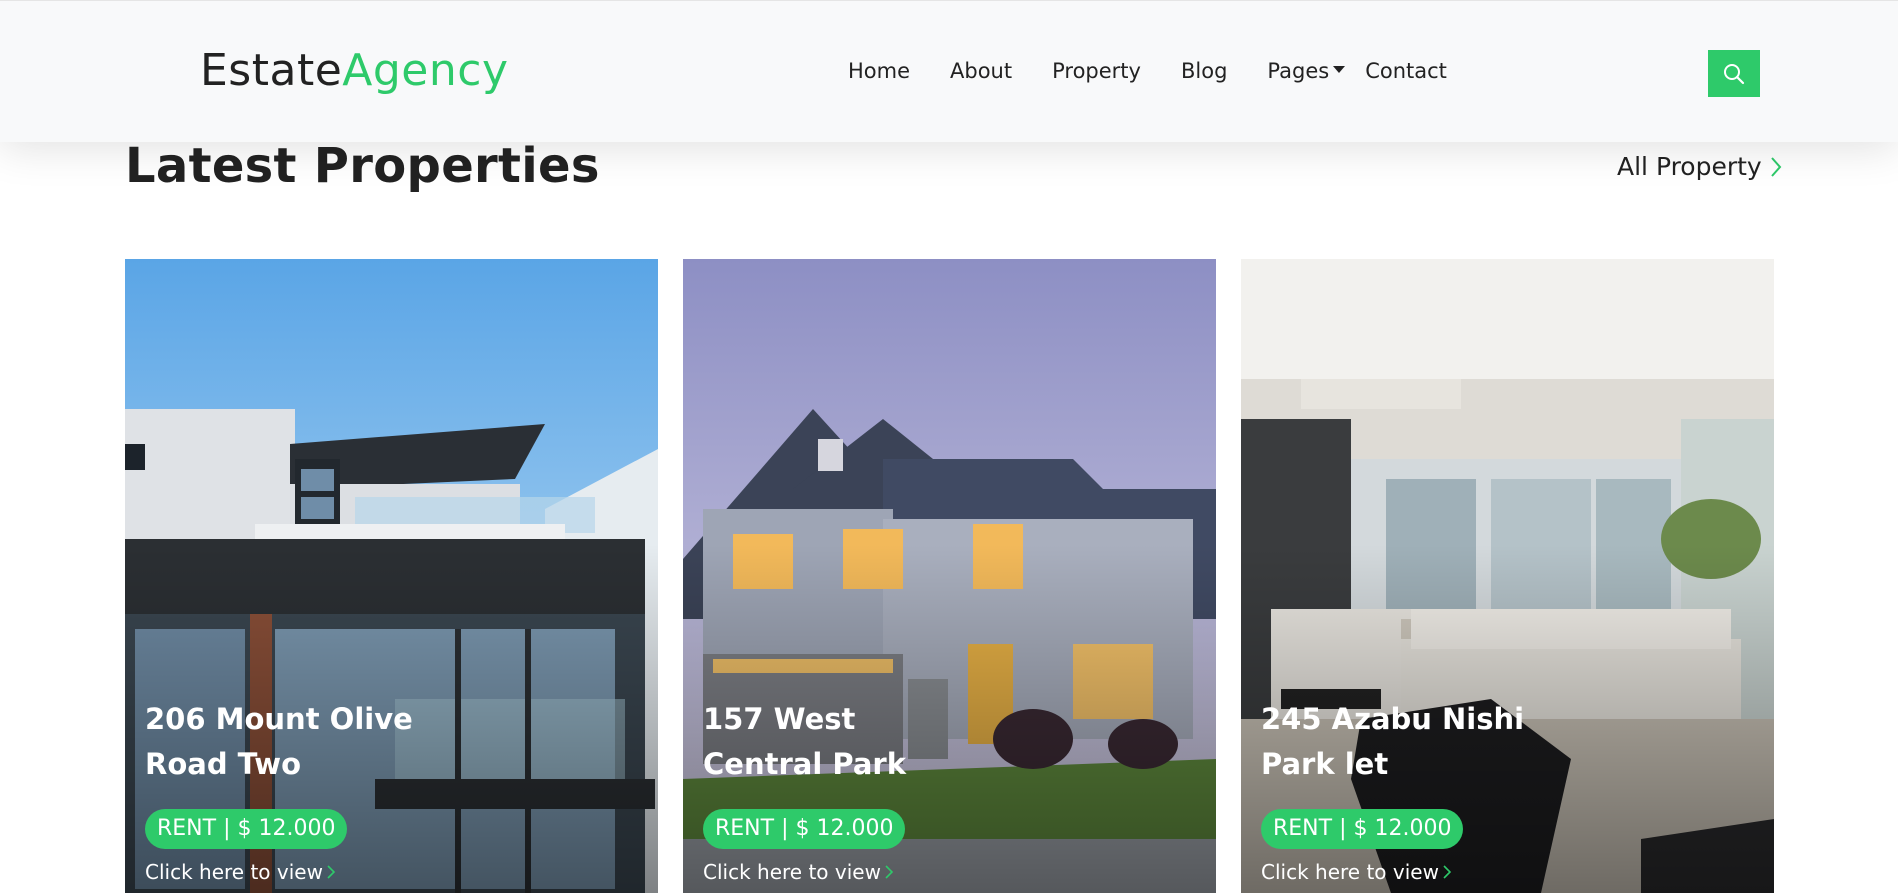 This screenshot has height=893, width=1898. Describe the element at coordinates (1096, 71) in the screenshot. I see `nav-item-property: Property` at that location.